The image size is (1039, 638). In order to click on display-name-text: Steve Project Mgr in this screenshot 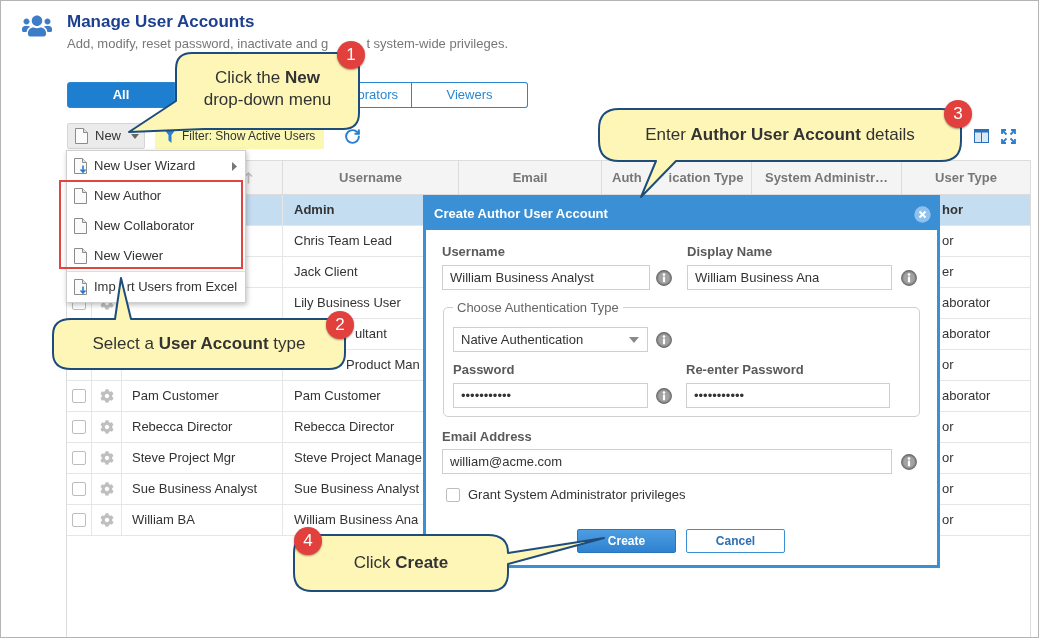, I will do `click(184, 458)`.